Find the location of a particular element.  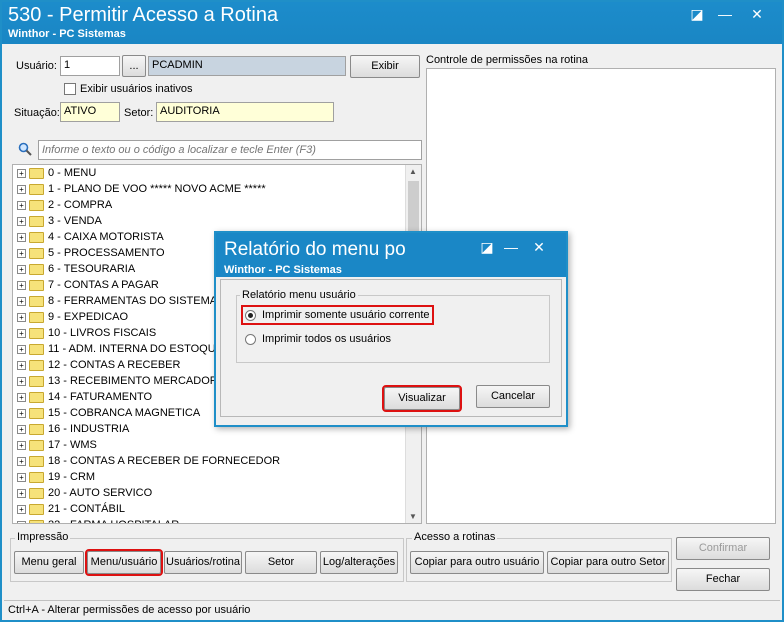

tree-item: +9 - EXPEDICAO is located at coordinates (72, 319).